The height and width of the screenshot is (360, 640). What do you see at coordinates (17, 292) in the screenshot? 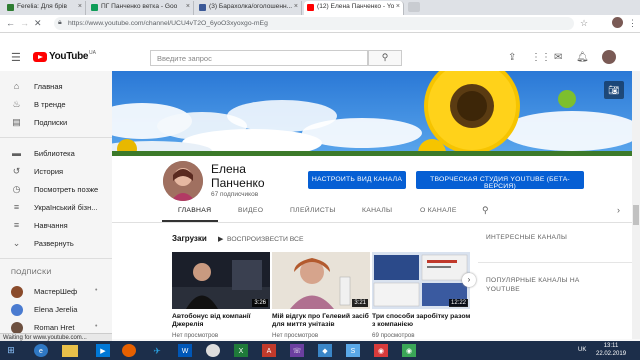
I see `avatar` at bounding box center [17, 292].